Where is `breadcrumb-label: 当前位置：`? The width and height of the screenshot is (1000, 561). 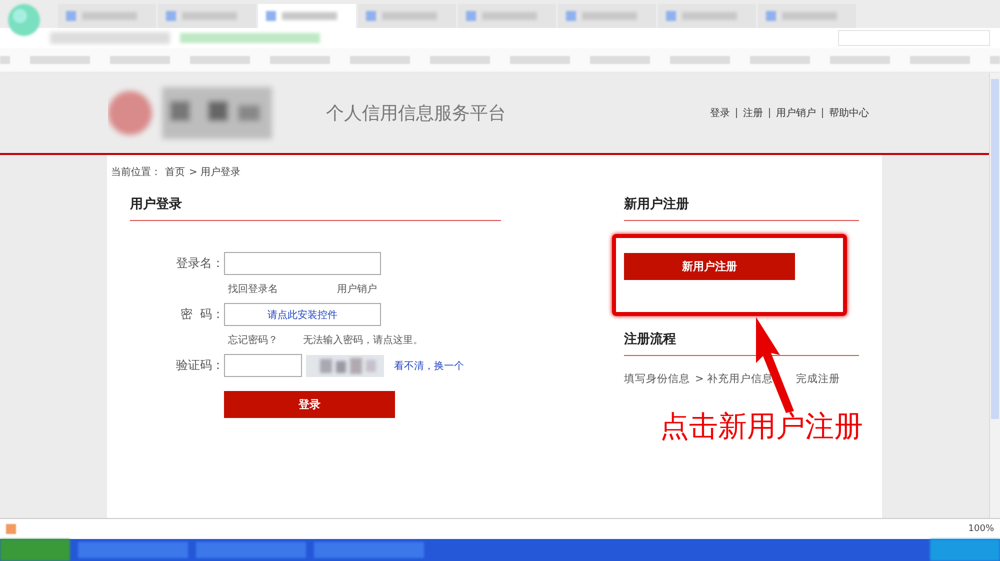 breadcrumb-label: 当前位置： is located at coordinates (136, 172).